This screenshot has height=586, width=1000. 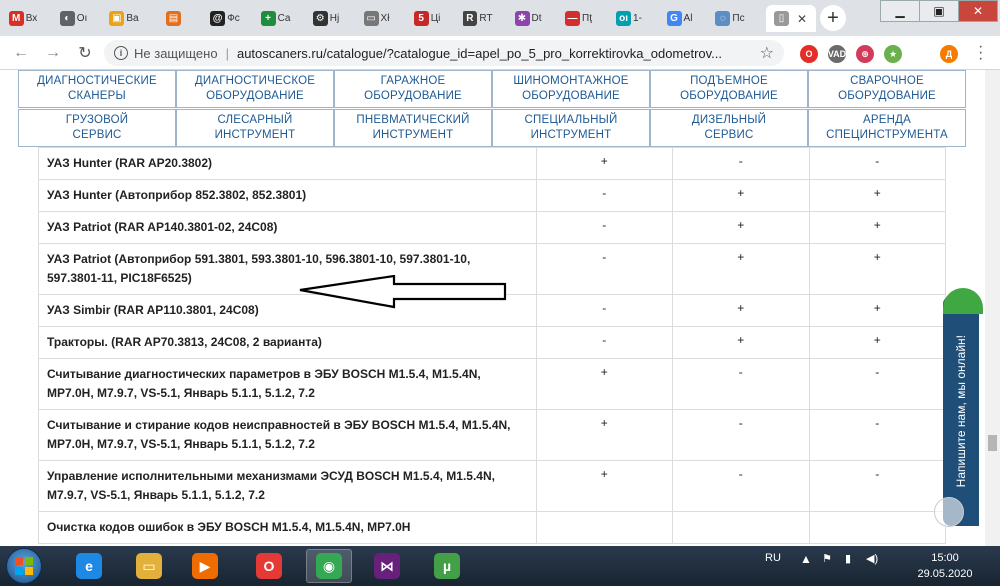 I want to click on browser-tab: 5 Цi, so click(x=427, y=18).